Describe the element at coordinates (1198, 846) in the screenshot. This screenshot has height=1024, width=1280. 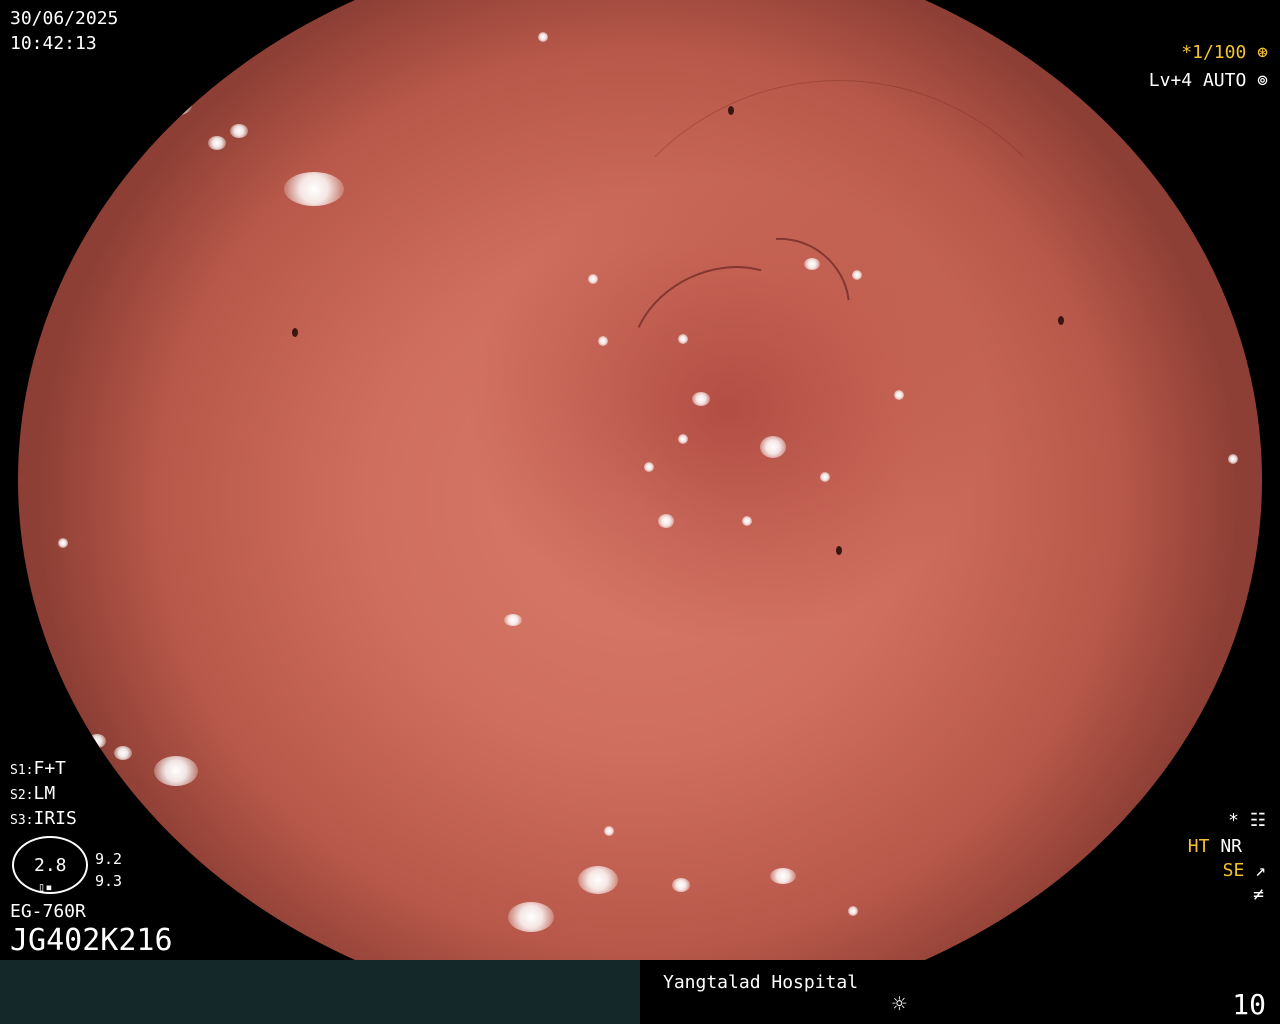
I see `mode-ht: HT` at that location.